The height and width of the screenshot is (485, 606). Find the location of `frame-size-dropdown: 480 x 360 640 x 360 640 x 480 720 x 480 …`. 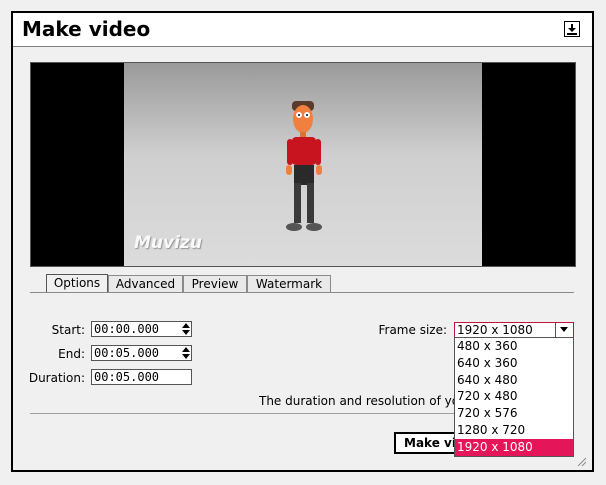

frame-size-dropdown: 480 x 360 640 x 360 640 x 480 720 x 480 … is located at coordinates (514, 397).